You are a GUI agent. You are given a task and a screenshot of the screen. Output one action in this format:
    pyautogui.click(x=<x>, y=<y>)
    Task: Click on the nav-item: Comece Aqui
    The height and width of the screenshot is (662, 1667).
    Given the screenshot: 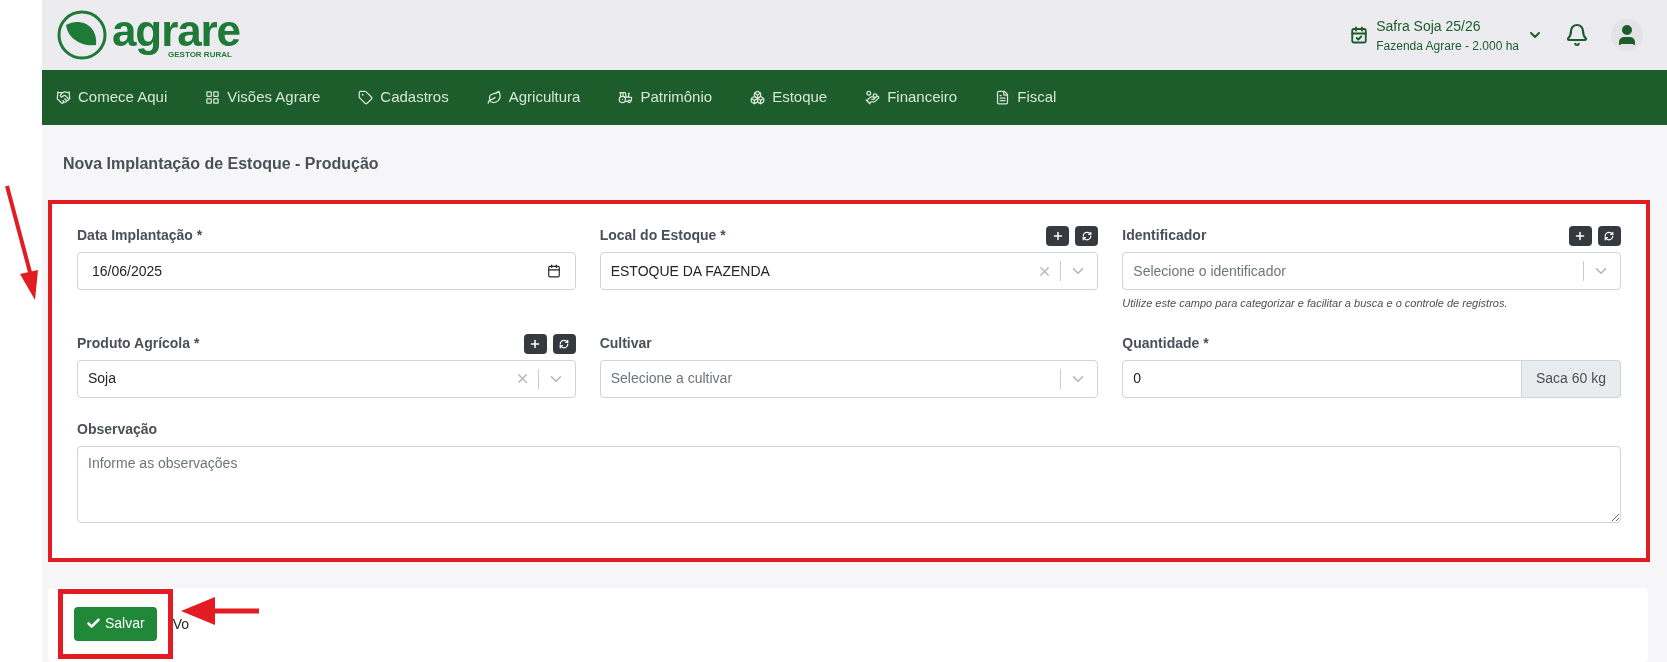 What is the action you would take?
    pyautogui.click(x=112, y=97)
    